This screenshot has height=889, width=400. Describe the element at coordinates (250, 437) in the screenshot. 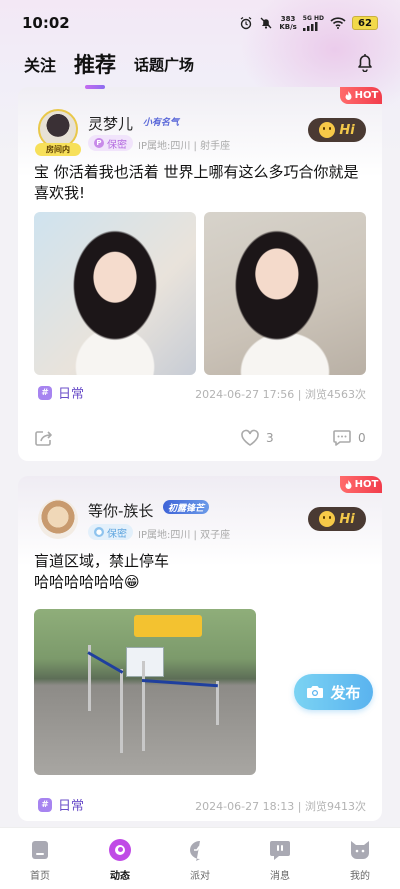

I see `heart-icon` at that location.